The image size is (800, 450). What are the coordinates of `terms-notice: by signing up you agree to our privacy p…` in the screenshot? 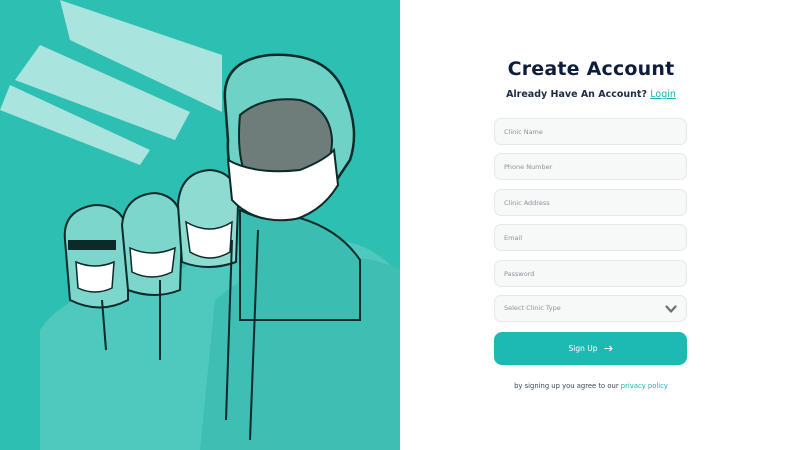 It's located at (591, 386).